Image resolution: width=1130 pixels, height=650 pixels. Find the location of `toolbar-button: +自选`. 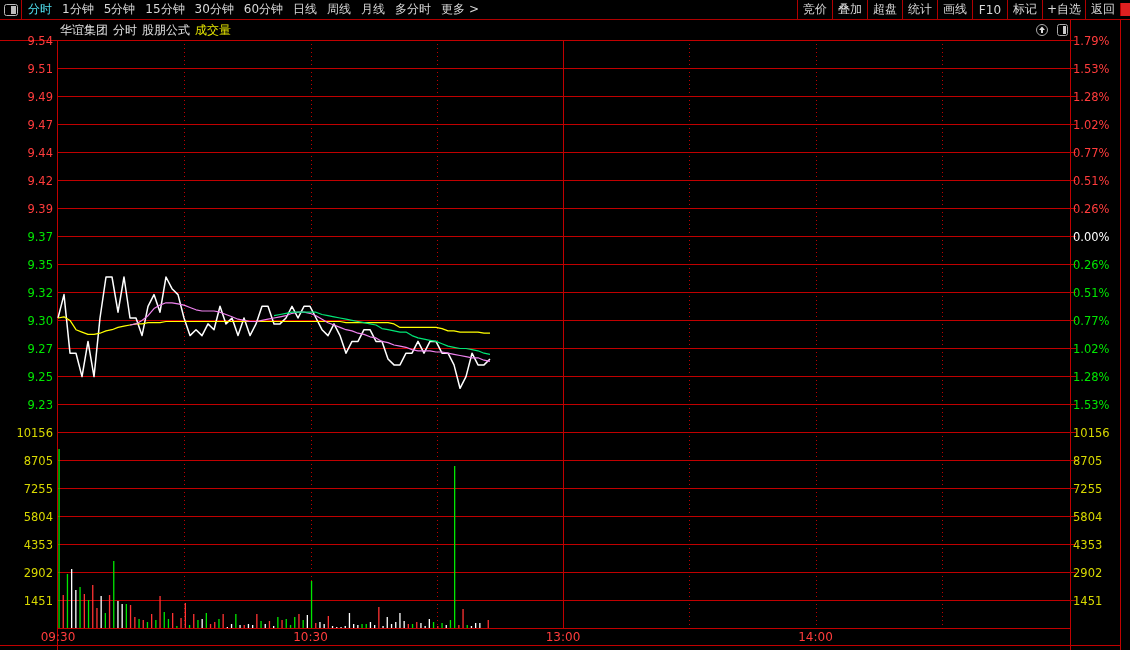

toolbar-button: +自选 is located at coordinates (1063, 9).